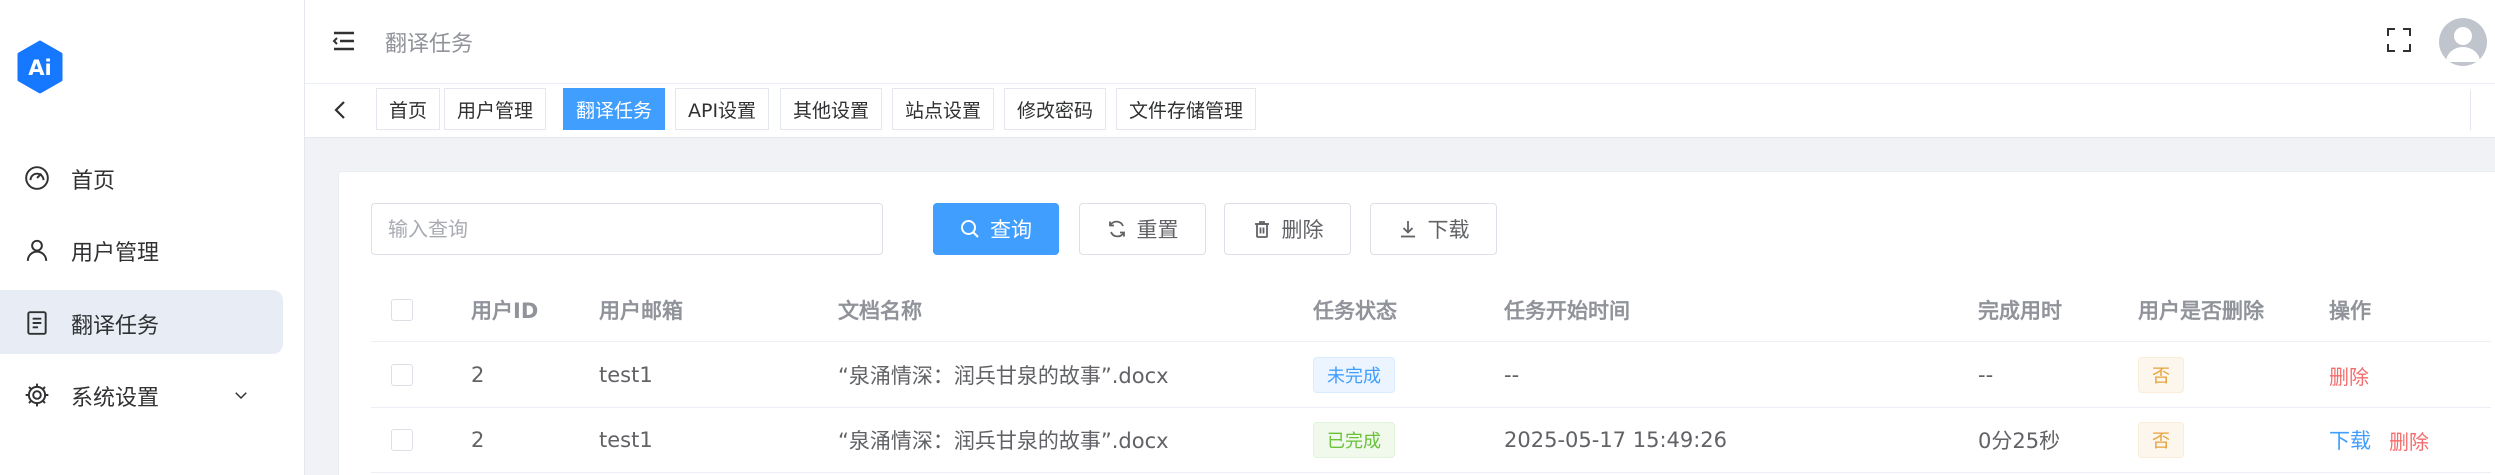  What do you see at coordinates (970, 229) in the screenshot?
I see `search-icon` at bounding box center [970, 229].